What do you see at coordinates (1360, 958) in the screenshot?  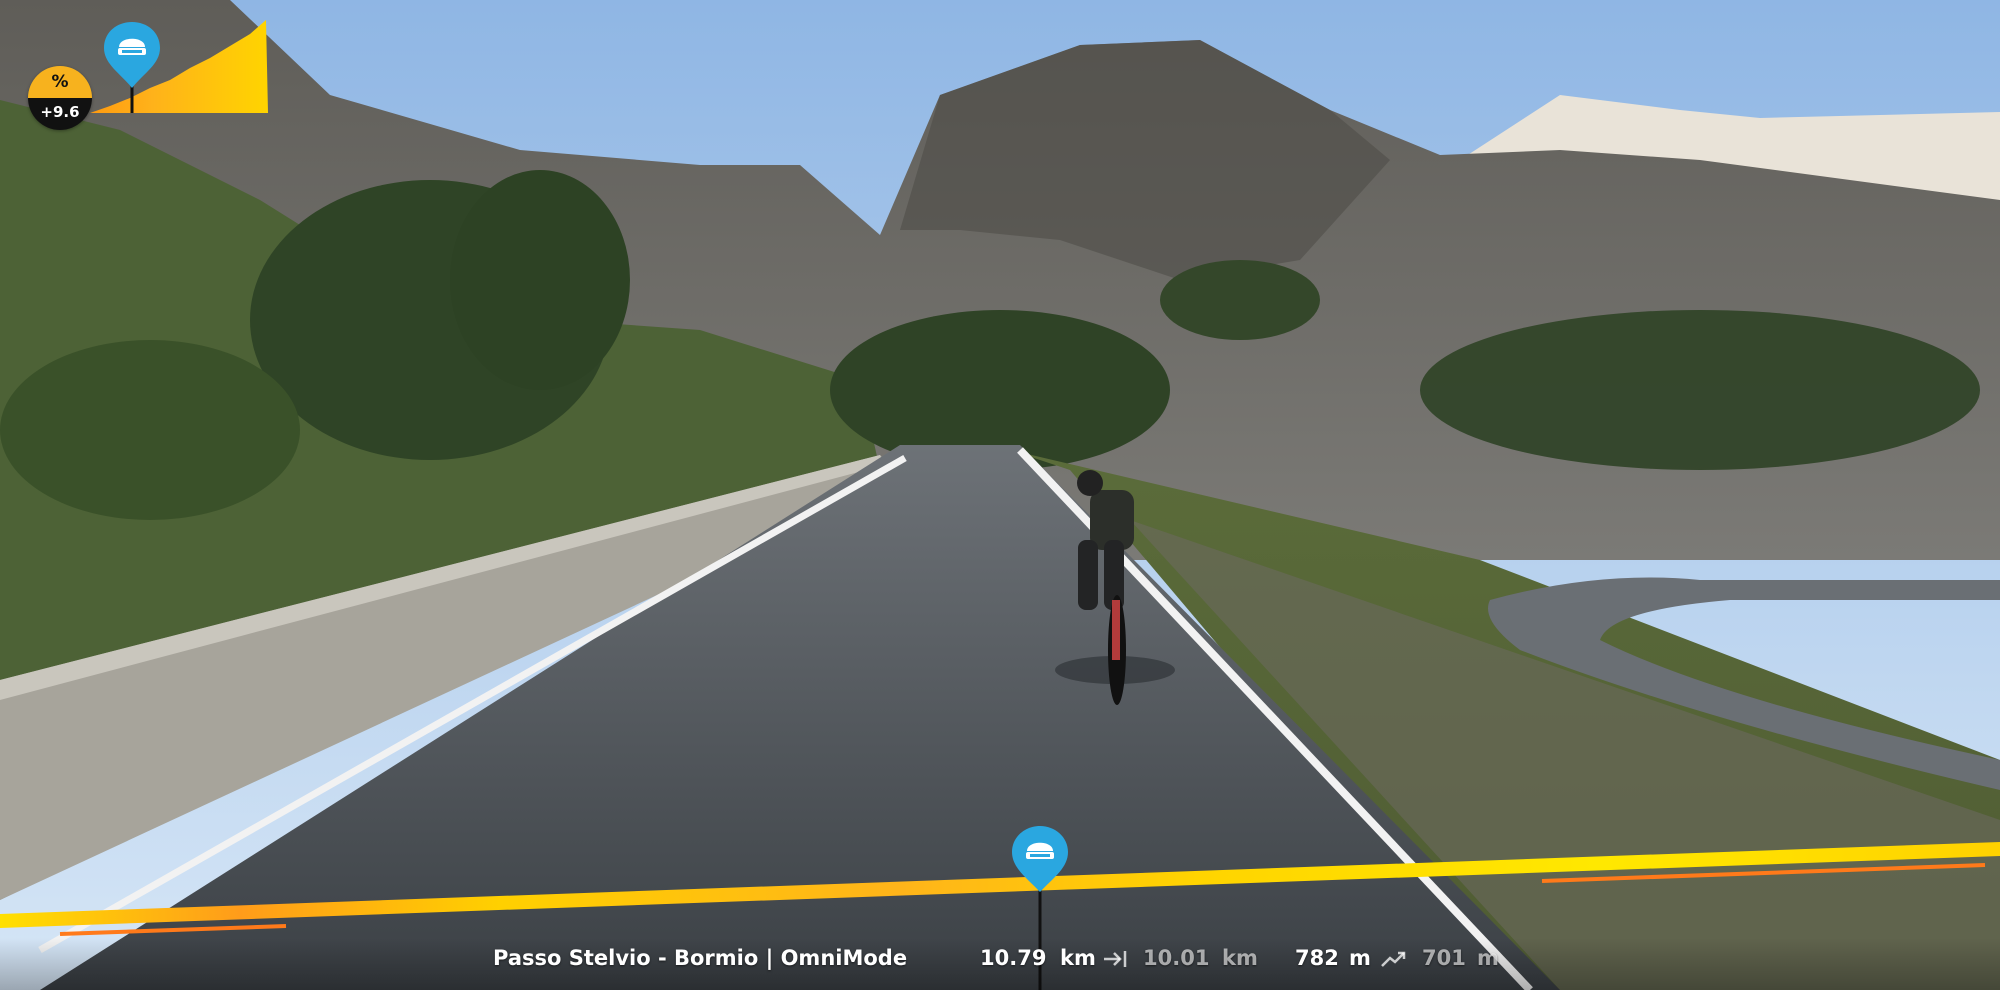 I see `elevation-done-unit: m` at bounding box center [1360, 958].